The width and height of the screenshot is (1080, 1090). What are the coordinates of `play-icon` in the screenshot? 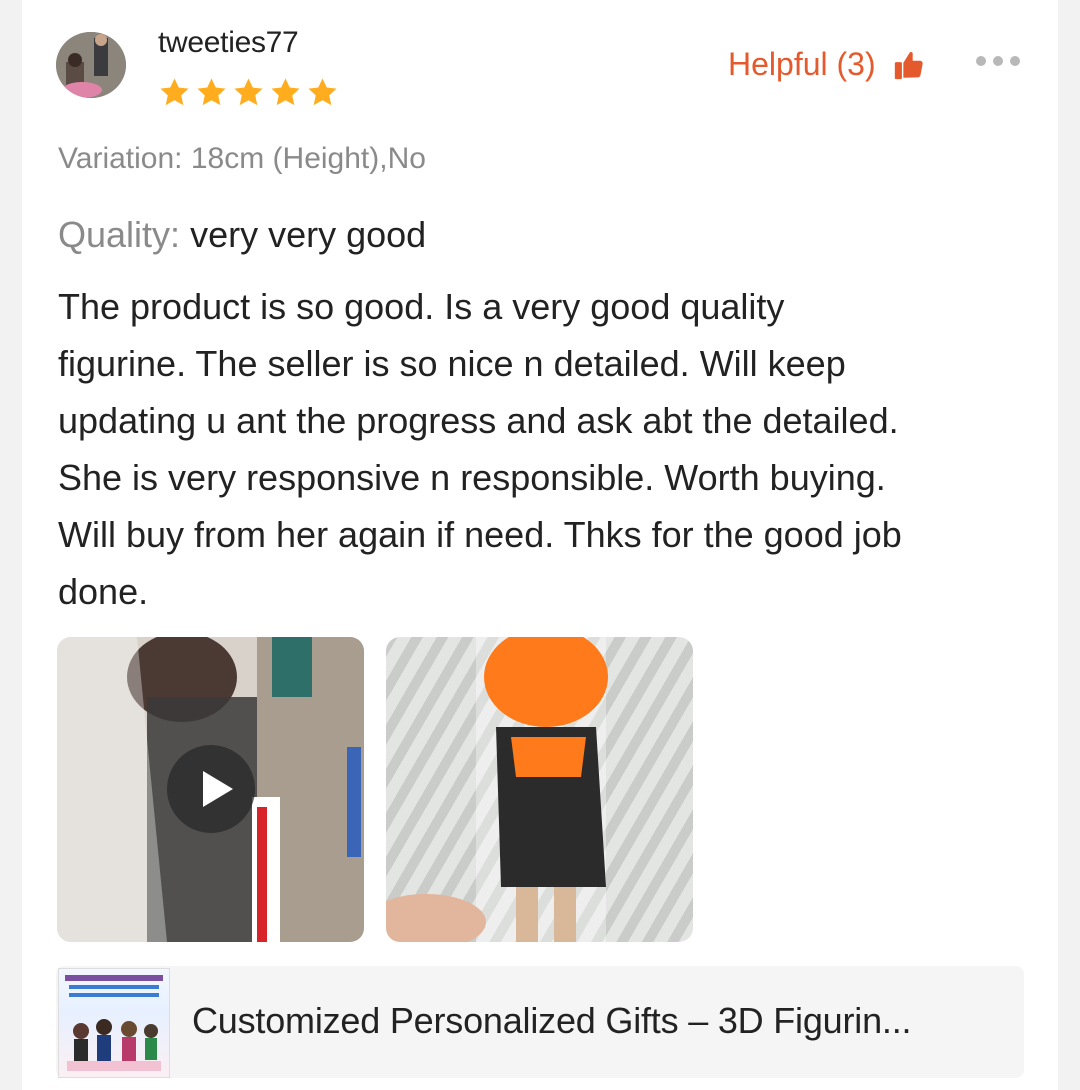 It's located at (211, 789).